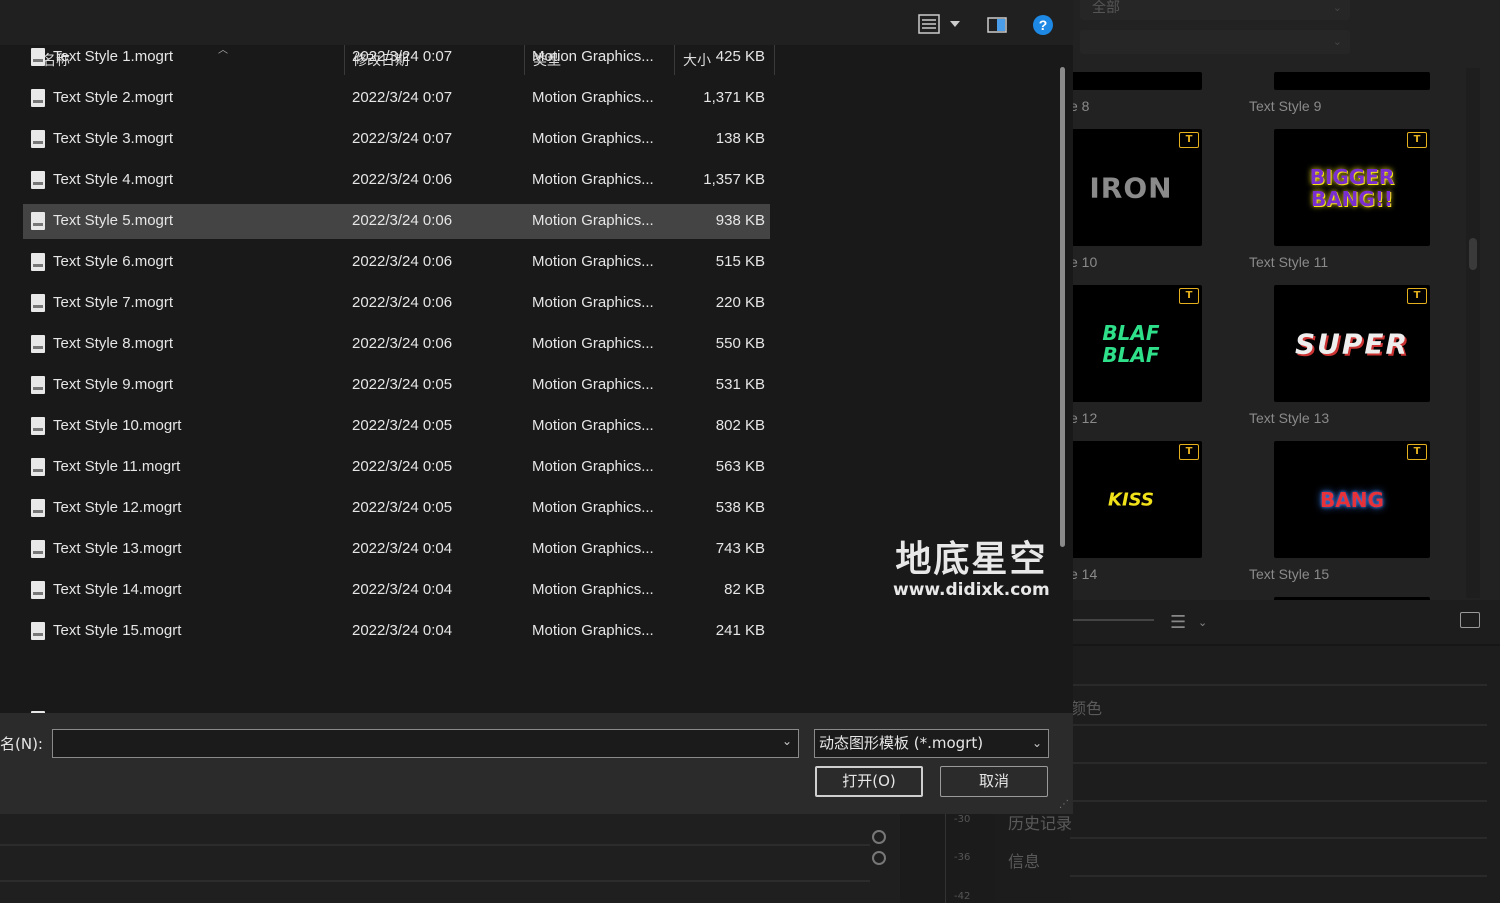  I want to click on thumbnail-label: e 14, so click(1084, 574).